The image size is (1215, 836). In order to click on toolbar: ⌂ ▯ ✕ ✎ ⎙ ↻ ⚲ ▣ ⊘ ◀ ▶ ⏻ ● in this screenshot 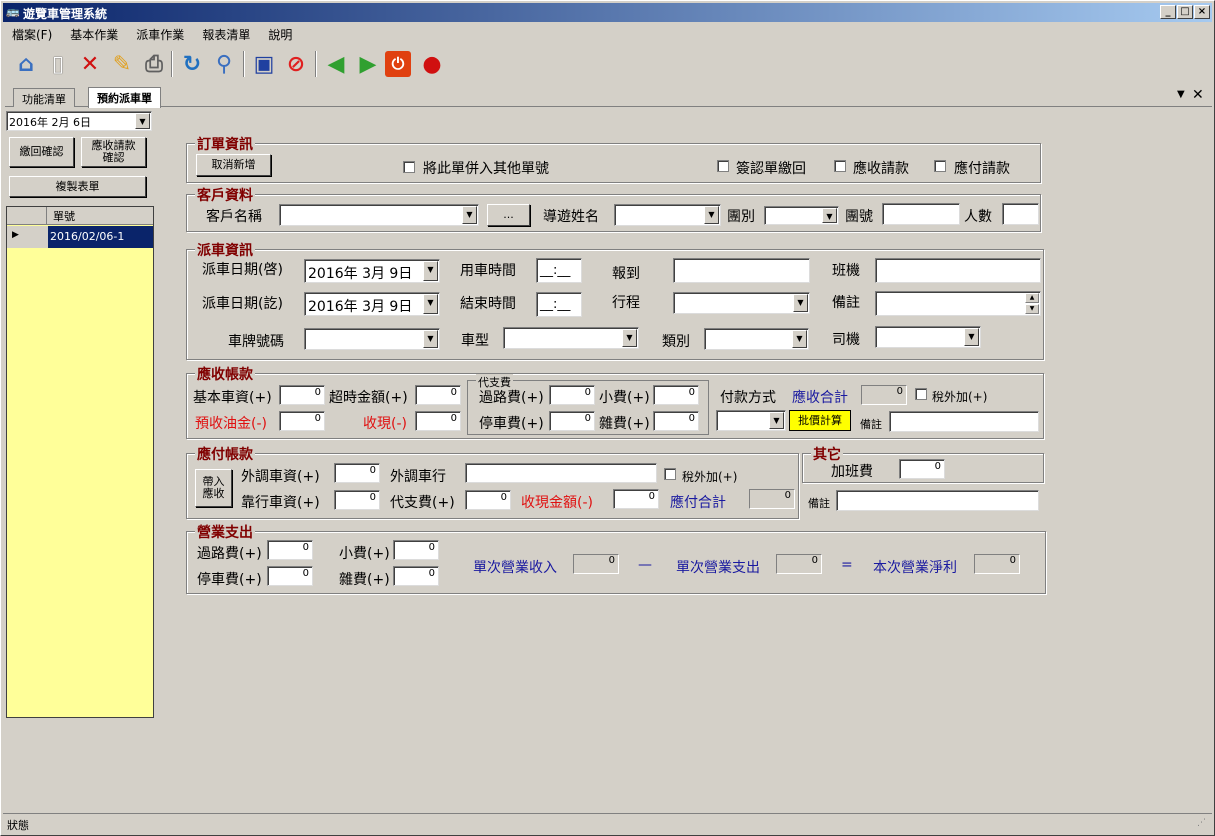, I will do `click(607, 65)`.